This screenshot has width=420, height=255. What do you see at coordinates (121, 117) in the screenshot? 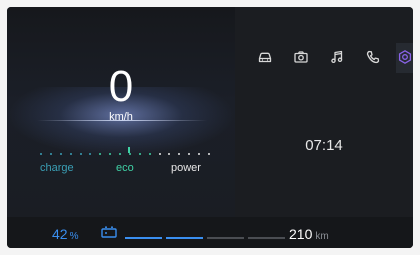
I see `speed-unit: km/h` at bounding box center [121, 117].